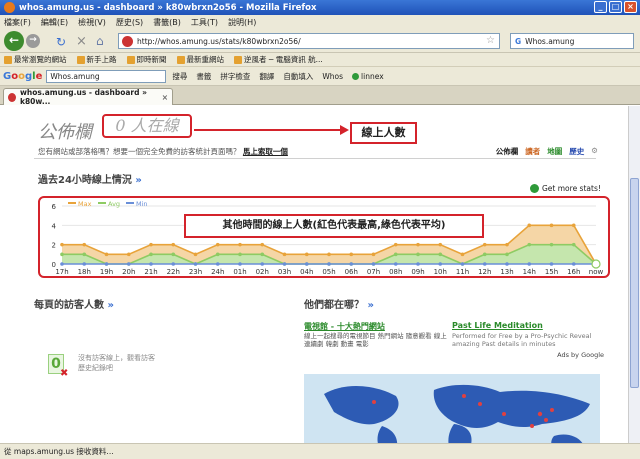  Describe the element at coordinates (532, 151) in the screenshot. I see `nav-readers: 讀者` at that location.